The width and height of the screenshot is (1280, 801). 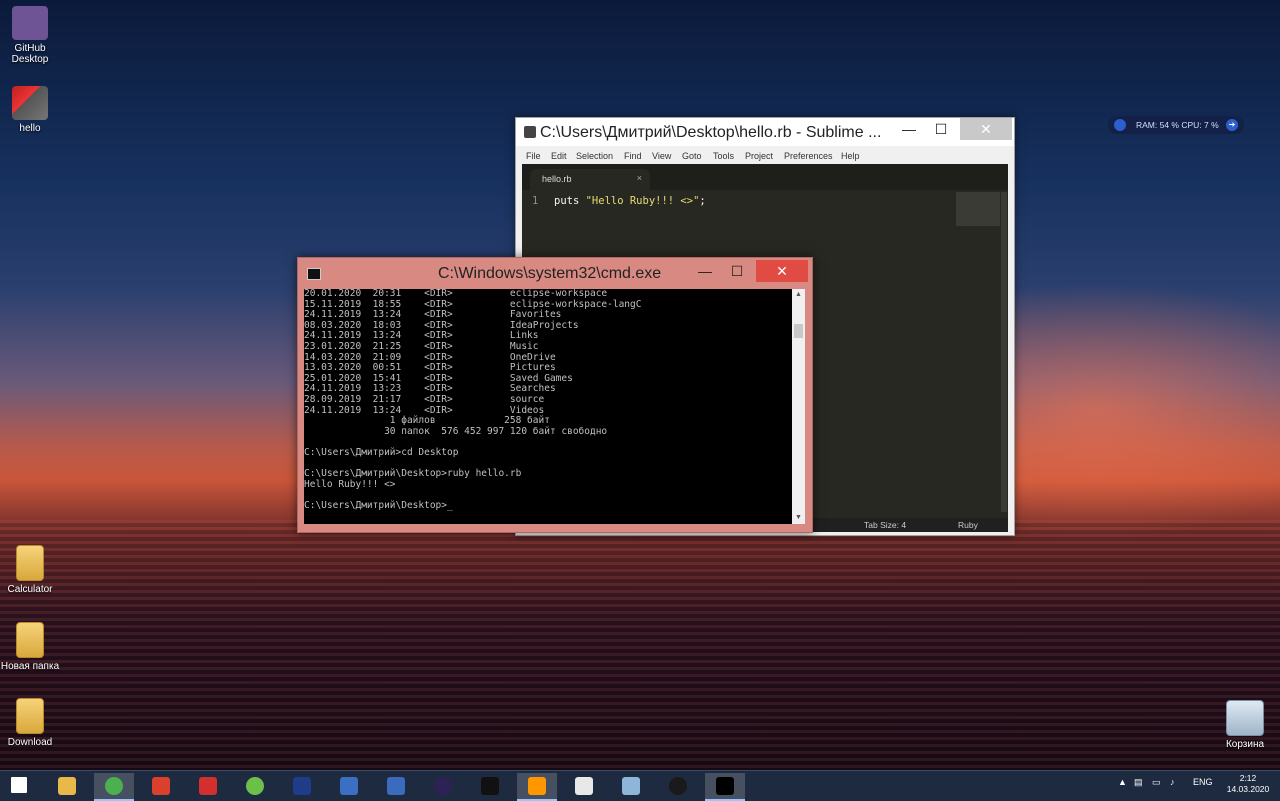 What do you see at coordinates (808, 156) in the screenshot?
I see `menu-preferences: Preferences` at bounding box center [808, 156].